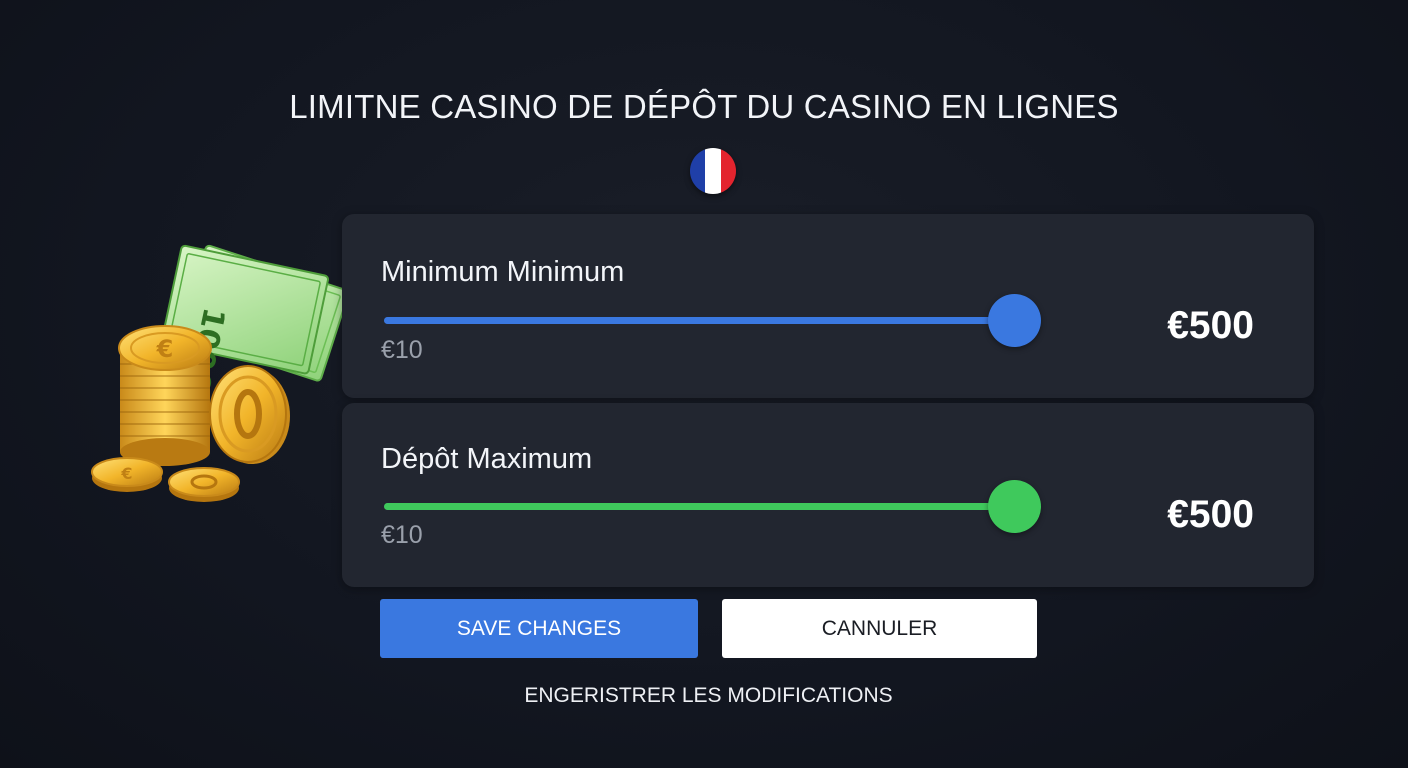 The image size is (1408, 768). I want to click on standing-coin, so click(249, 414).